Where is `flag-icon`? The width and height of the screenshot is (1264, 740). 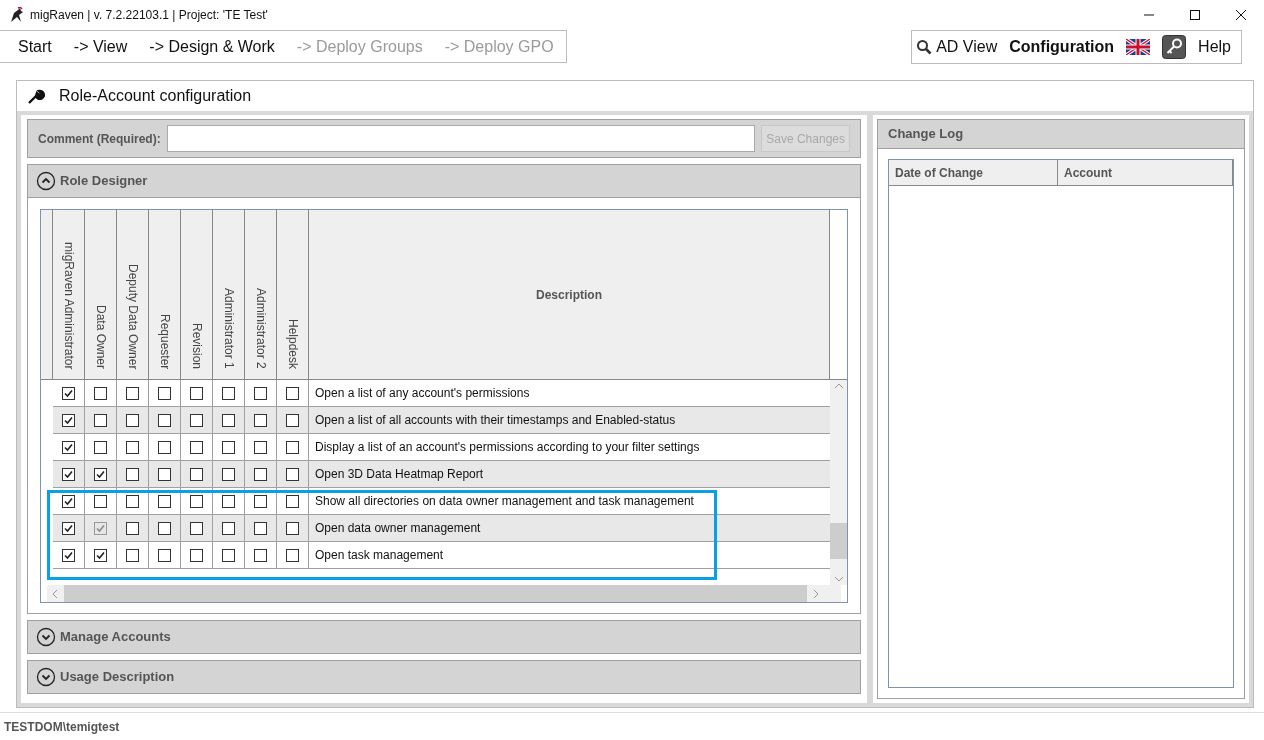
flag-icon is located at coordinates (1138, 47).